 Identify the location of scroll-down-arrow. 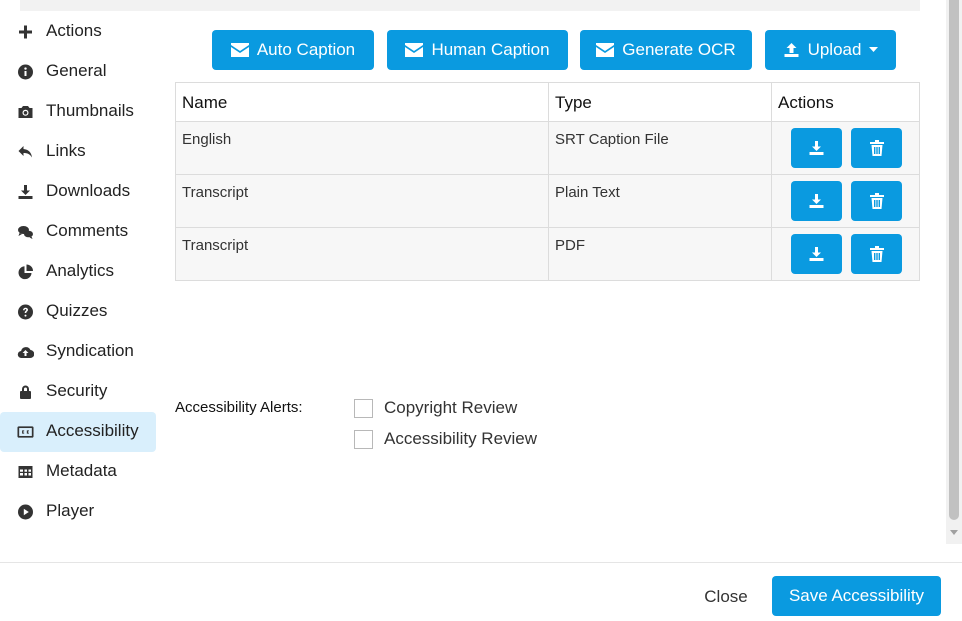
(954, 532).